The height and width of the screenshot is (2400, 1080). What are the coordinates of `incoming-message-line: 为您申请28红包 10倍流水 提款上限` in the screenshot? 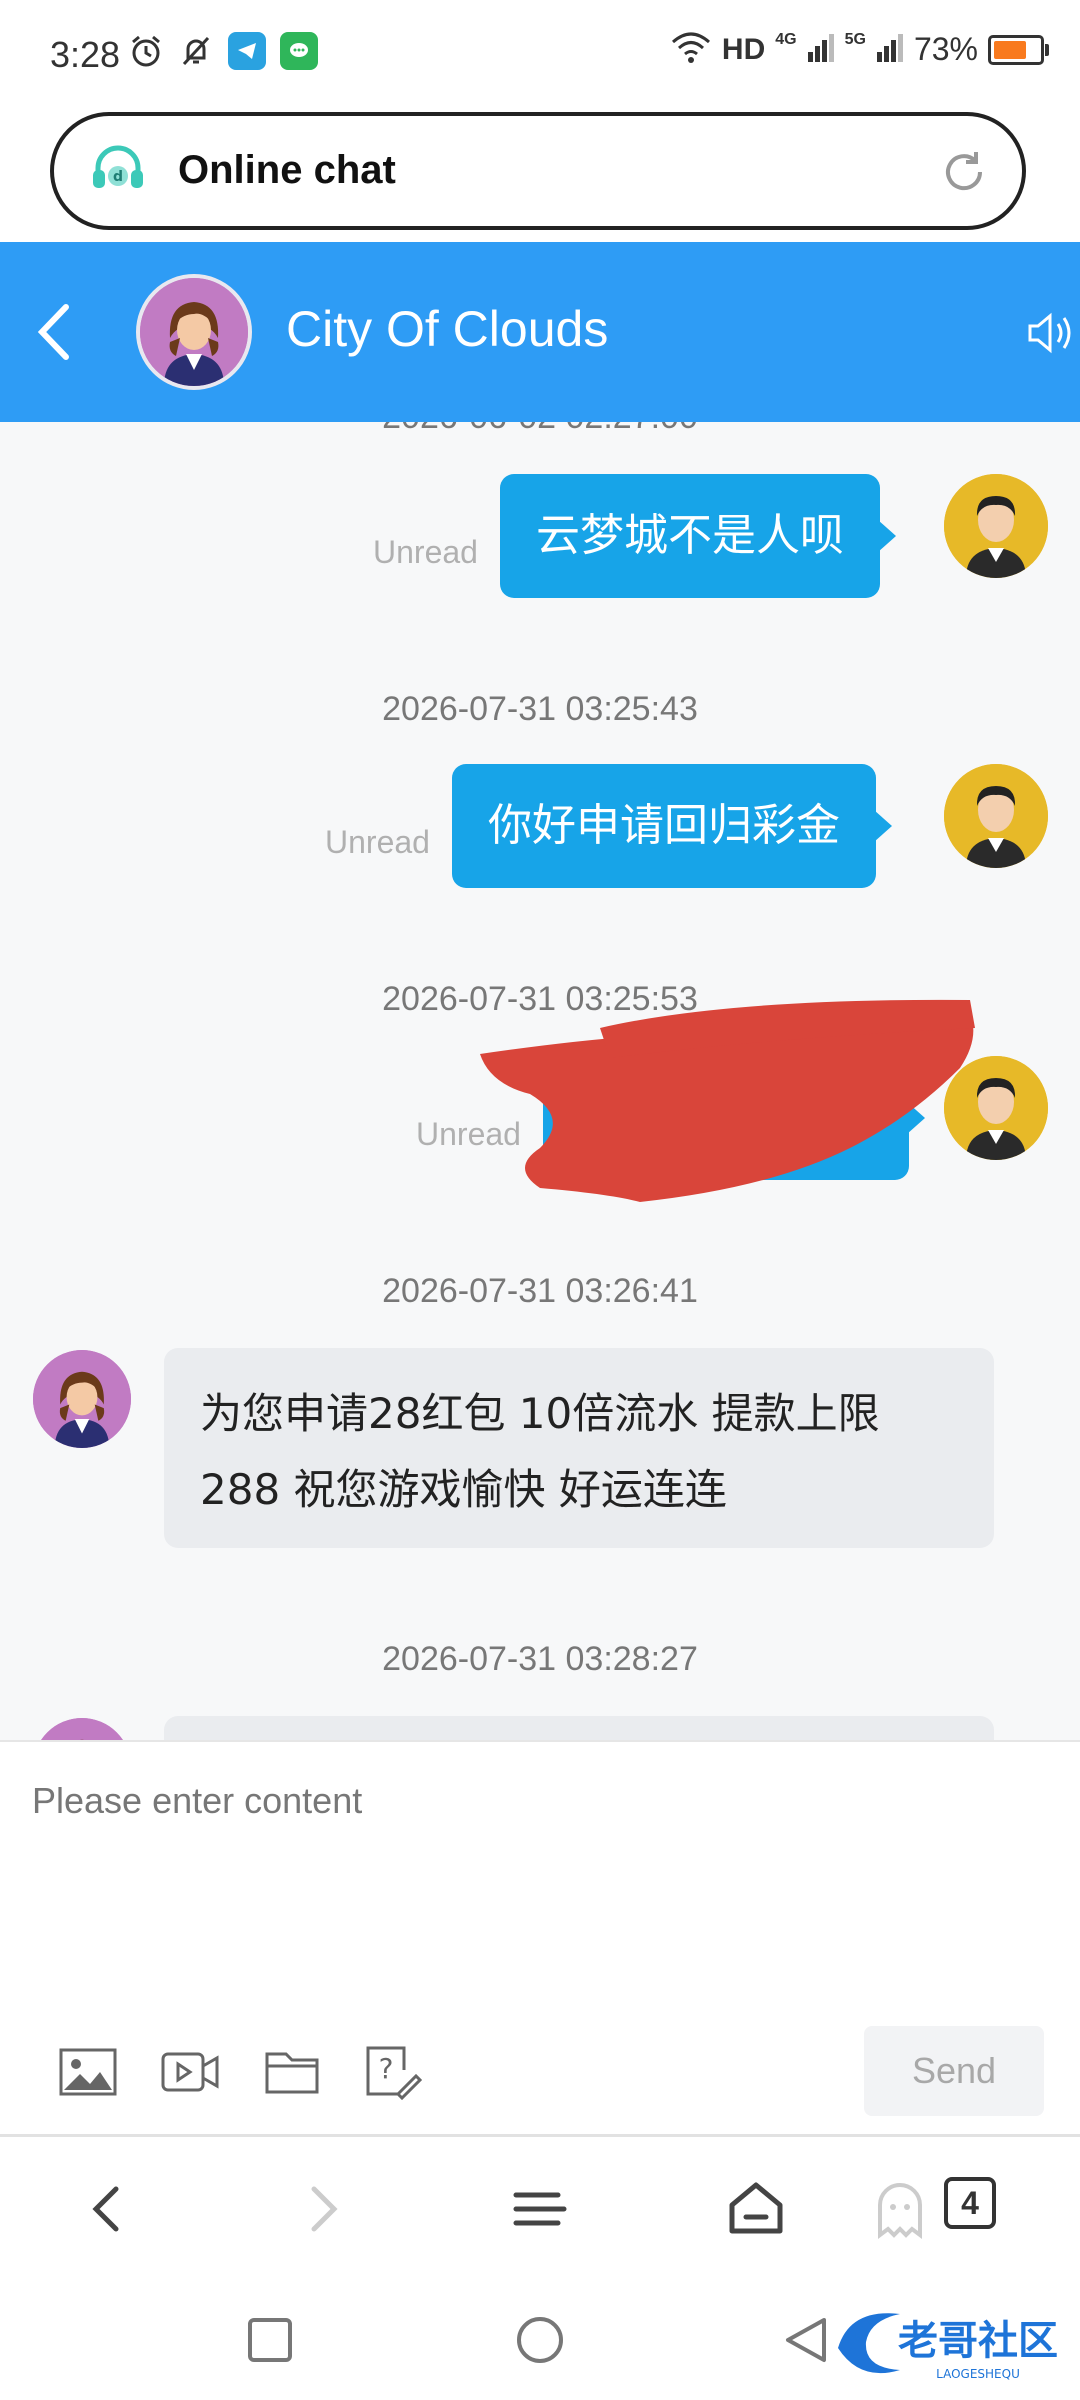 It's located at (540, 1413).